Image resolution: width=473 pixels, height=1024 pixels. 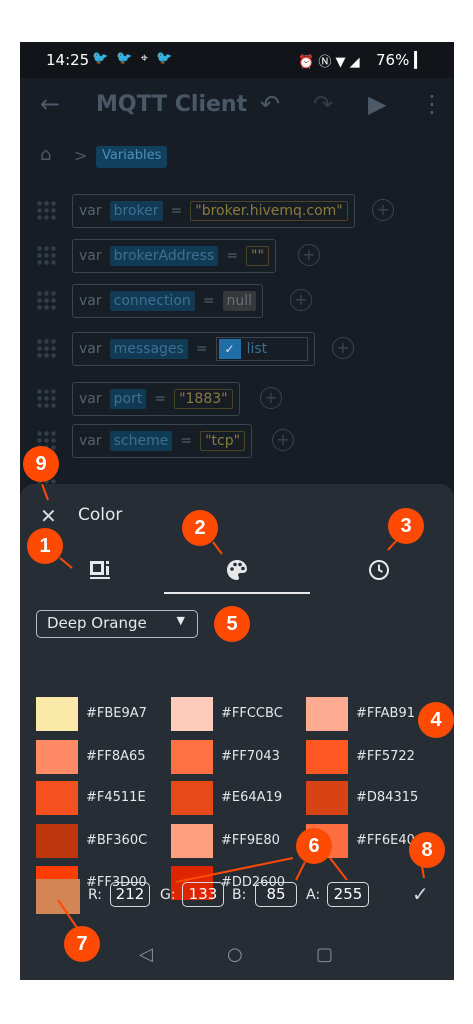 What do you see at coordinates (420, 894) in the screenshot?
I see `confirm-check-icon: ✓` at bounding box center [420, 894].